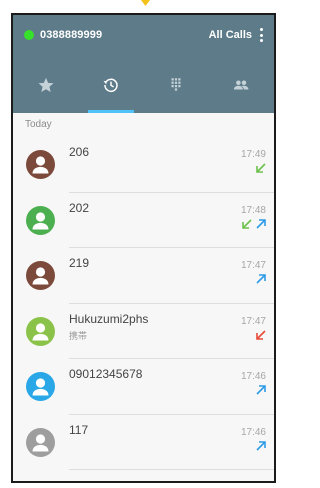  Describe the element at coordinates (29, 35) in the screenshot. I see `sim-status-dot` at that location.